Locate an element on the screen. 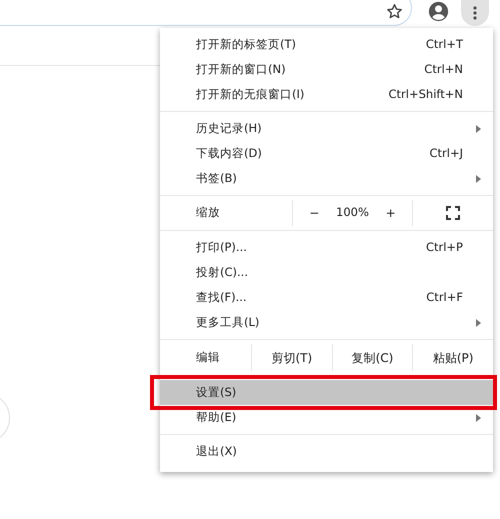  menu-item: 帮助(E) is located at coordinates (326, 417).